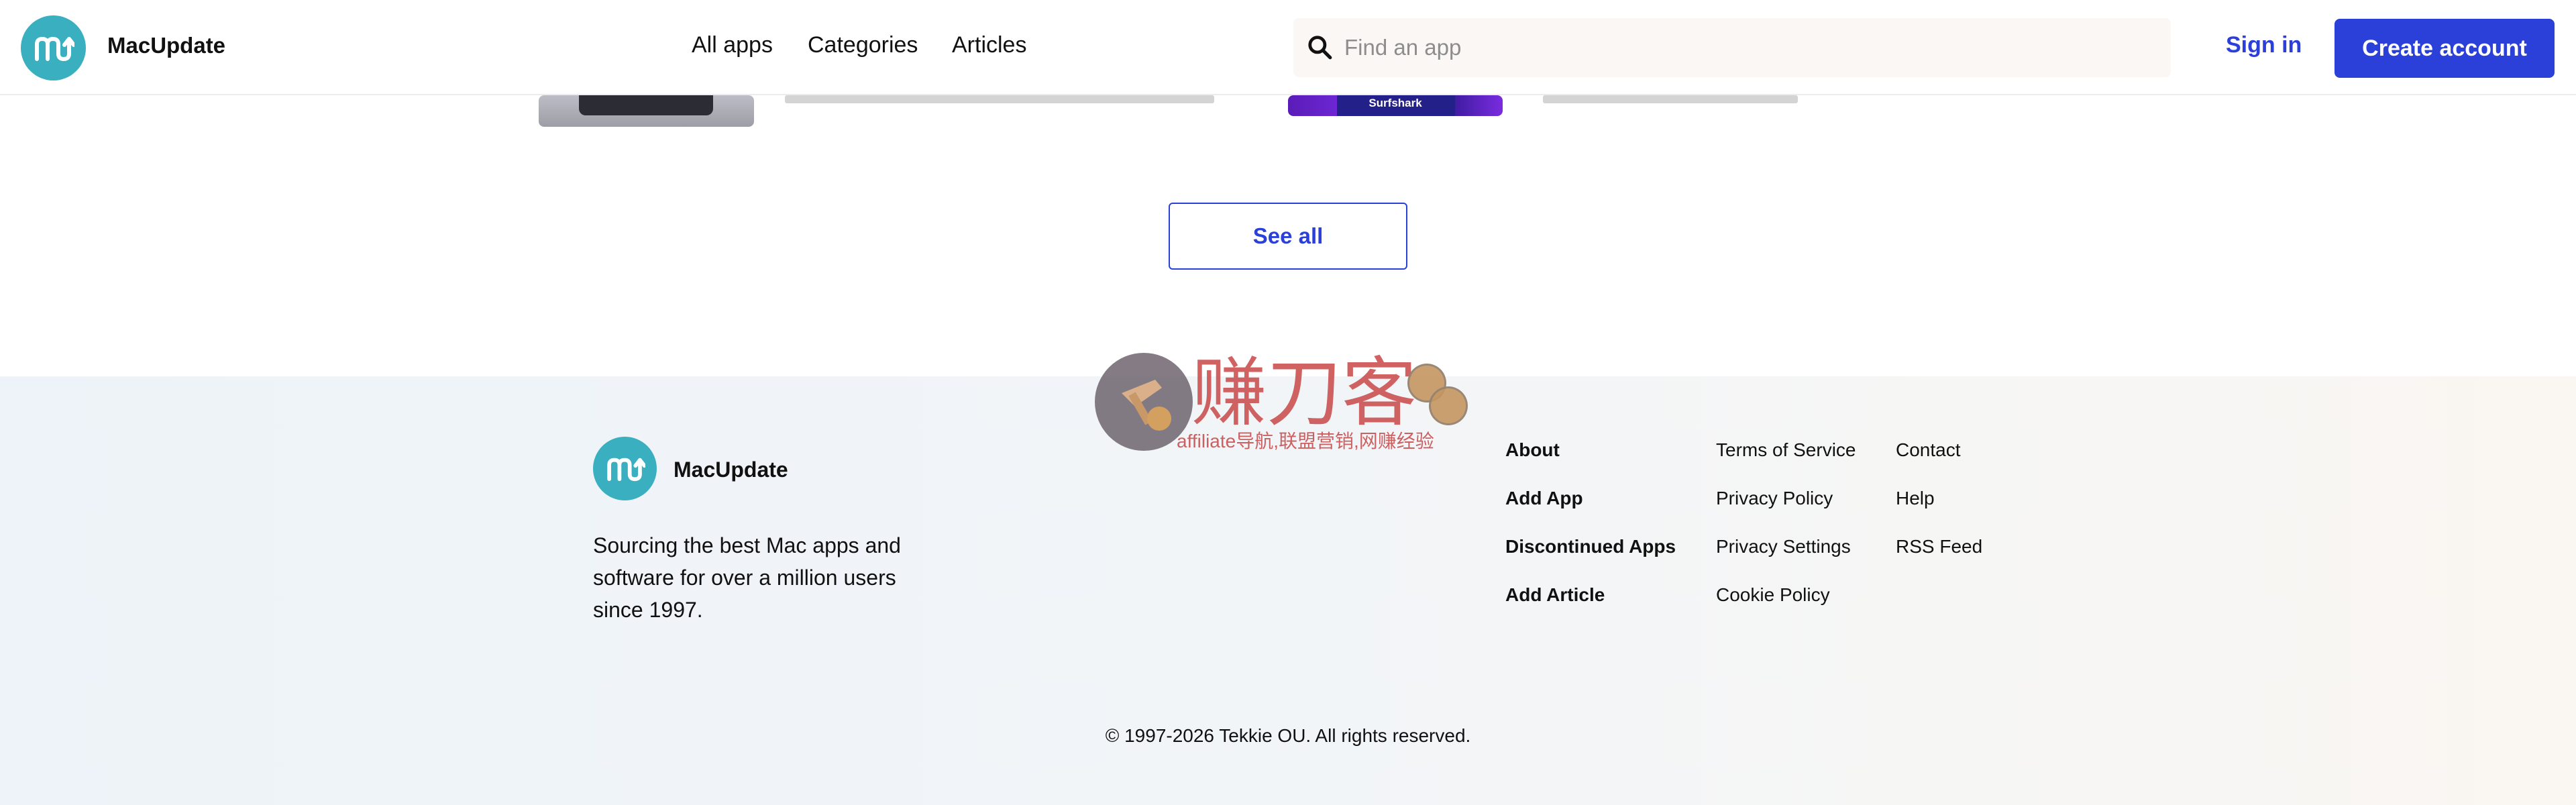 The image size is (2576, 805). I want to click on article-thumbnail-surfshark: Surfshark, so click(1395, 105).